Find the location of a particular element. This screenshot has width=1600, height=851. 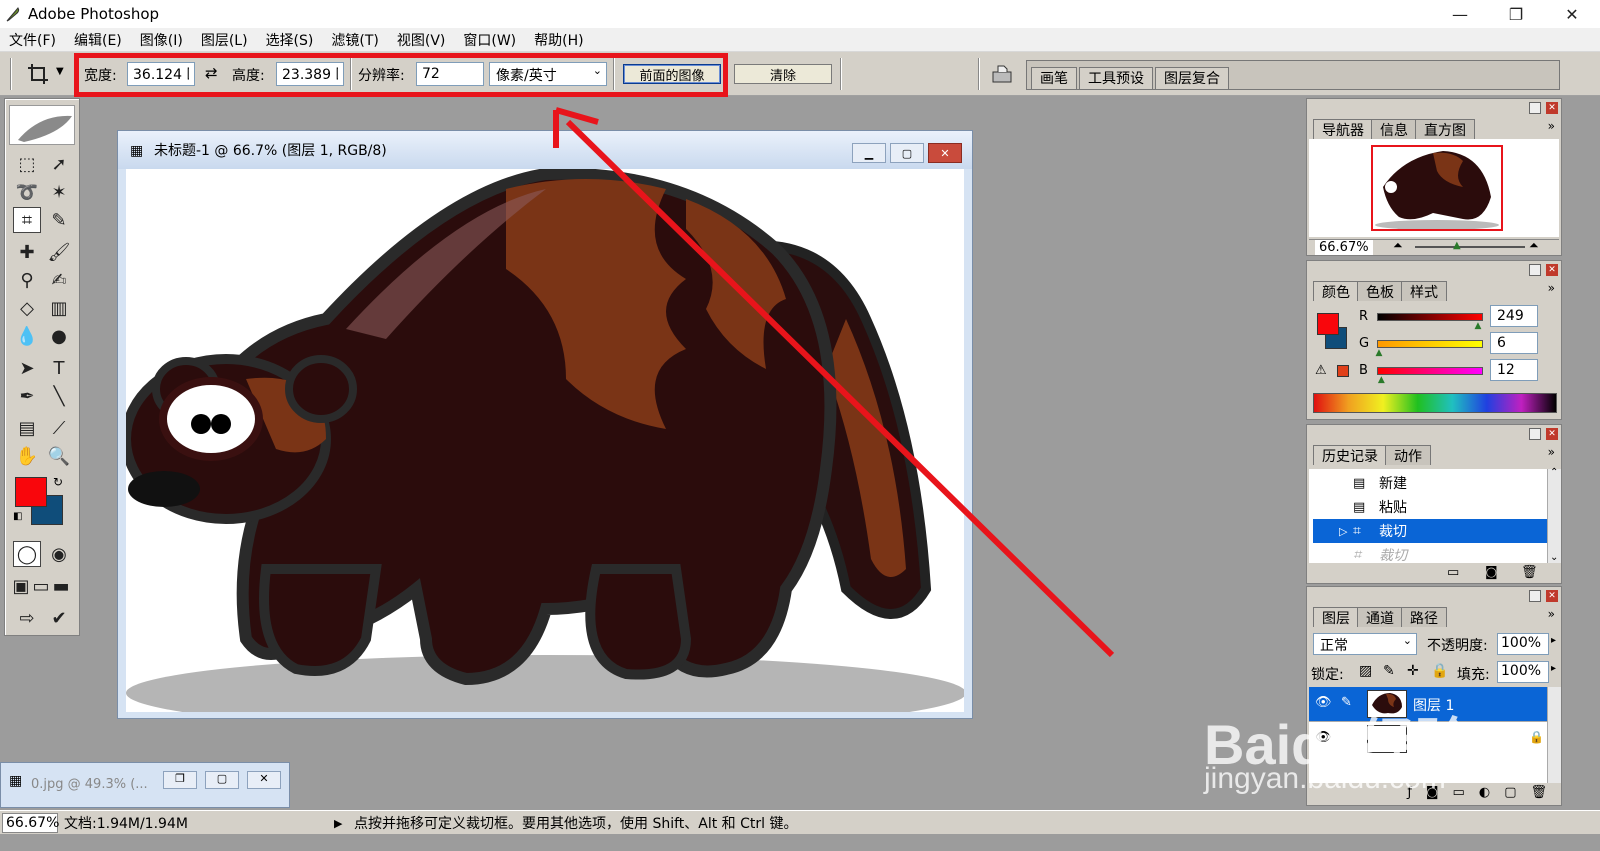

menu-file: 文件(F) is located at coordinates (32, 40).